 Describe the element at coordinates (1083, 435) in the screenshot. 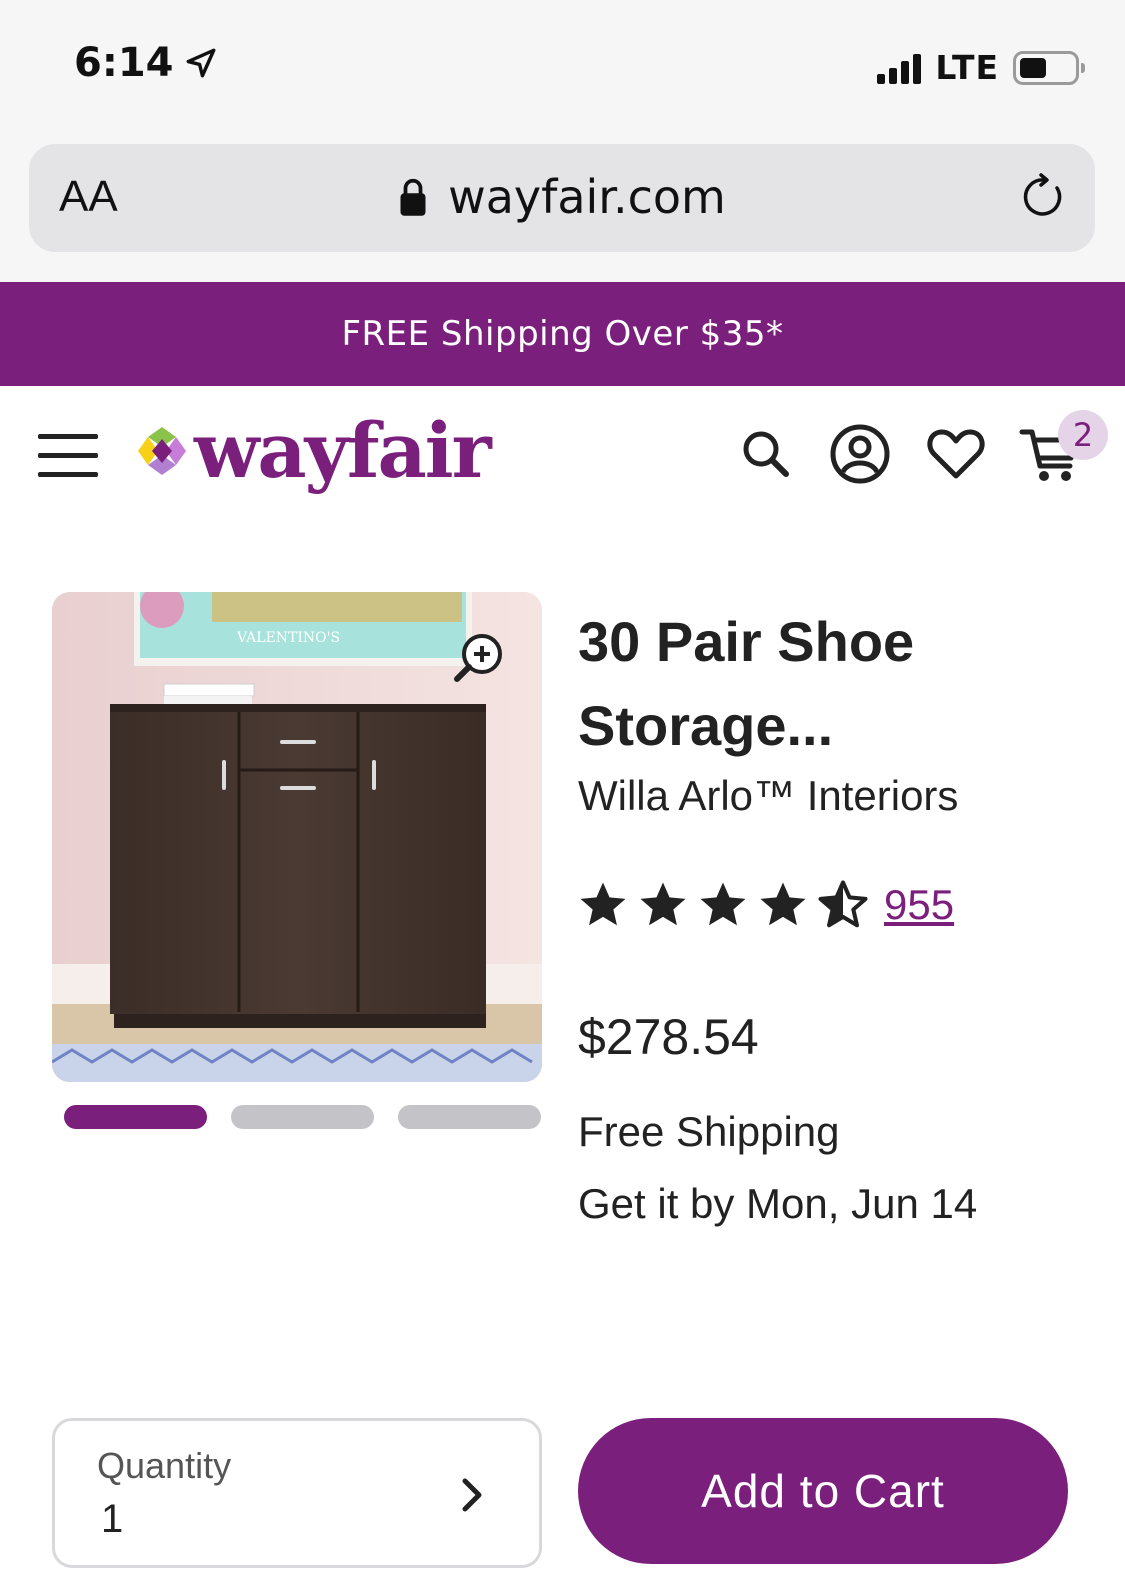

I see `cart-count-badge: 2` at that location.